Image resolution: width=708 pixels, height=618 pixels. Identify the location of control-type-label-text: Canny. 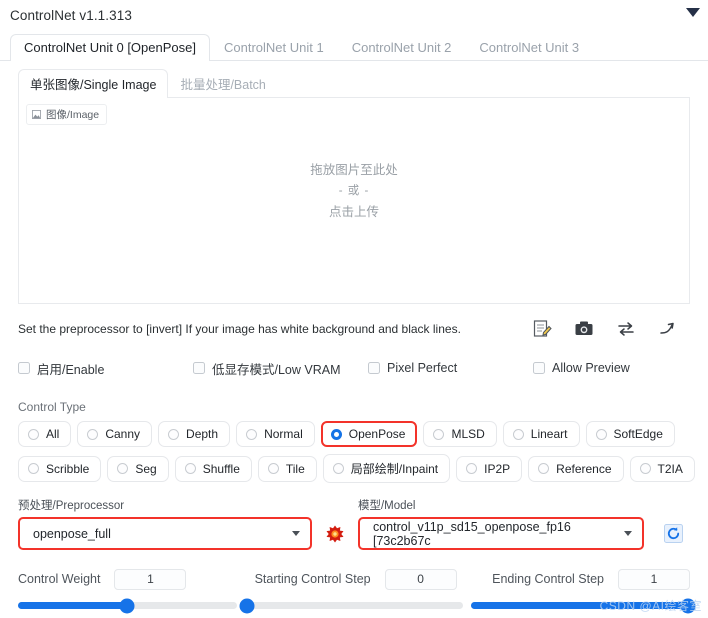
(123, 434).